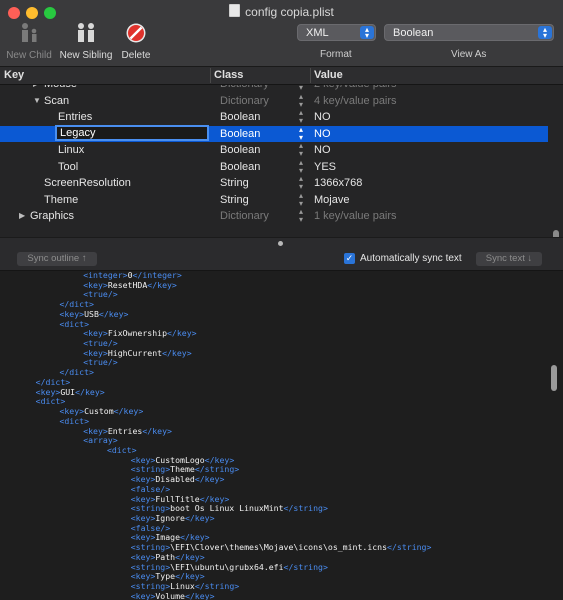  Describe the element at coordinates (310, 75) in the screenshot. I see `column-divider` at that location.